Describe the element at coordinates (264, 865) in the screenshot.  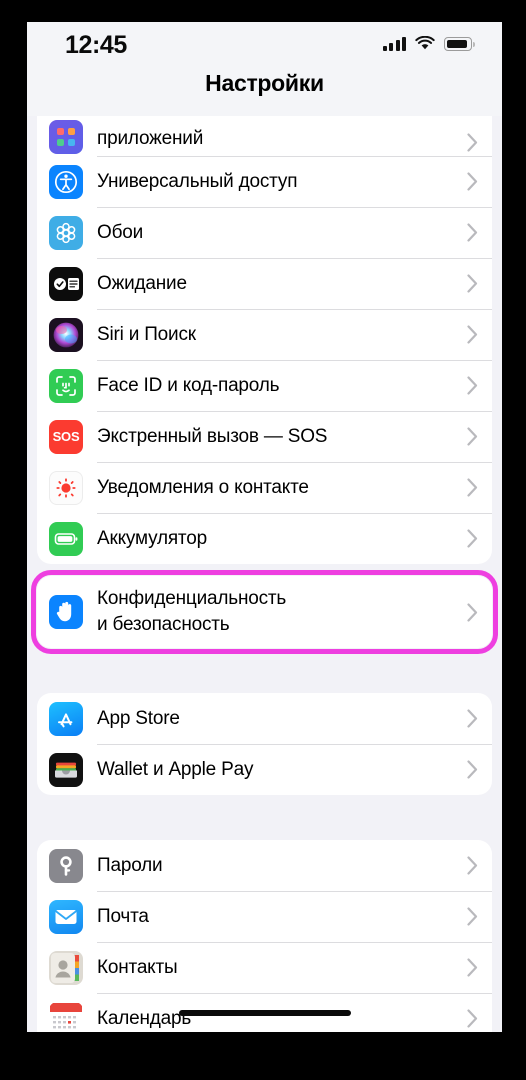
I see `sidebar-item-passwords: Пароли` at that location.